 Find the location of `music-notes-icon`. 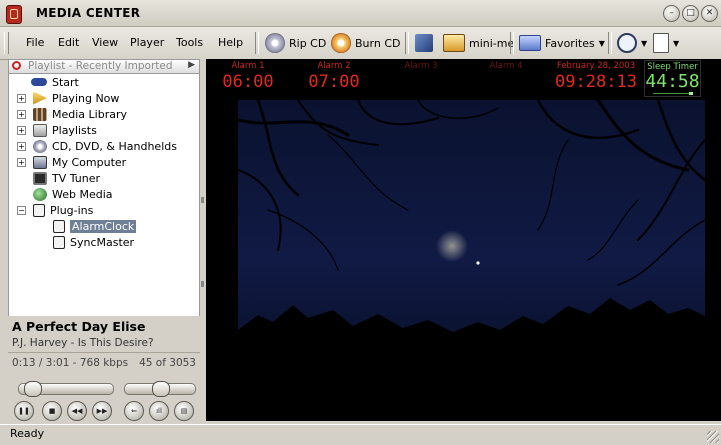

music-notes-icon is located at coordinates (424, 43).